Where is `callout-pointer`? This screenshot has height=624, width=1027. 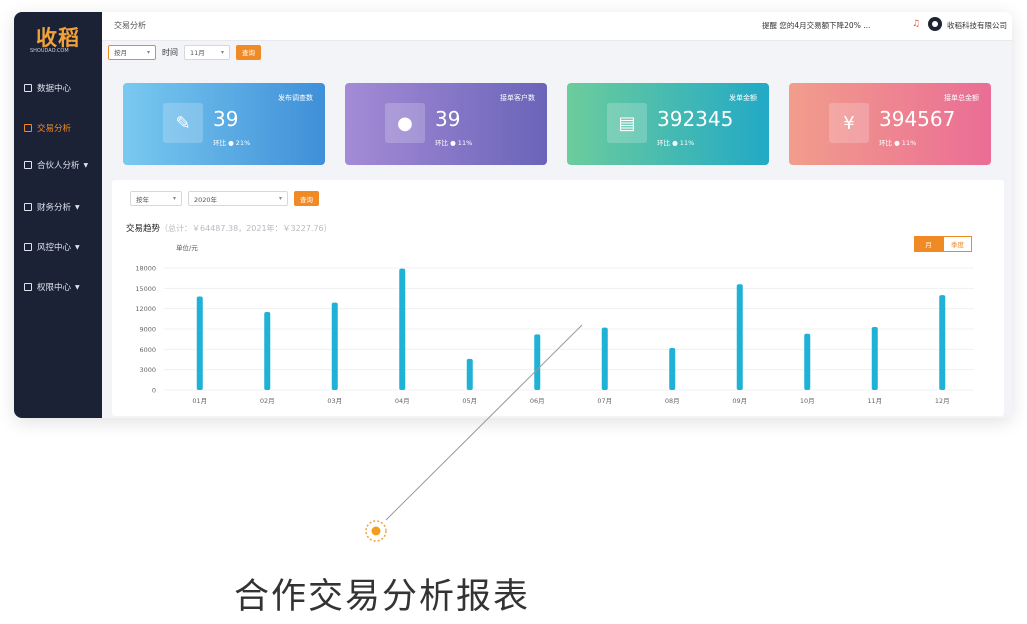 callout-pointer is located at coordinates (474, 433).